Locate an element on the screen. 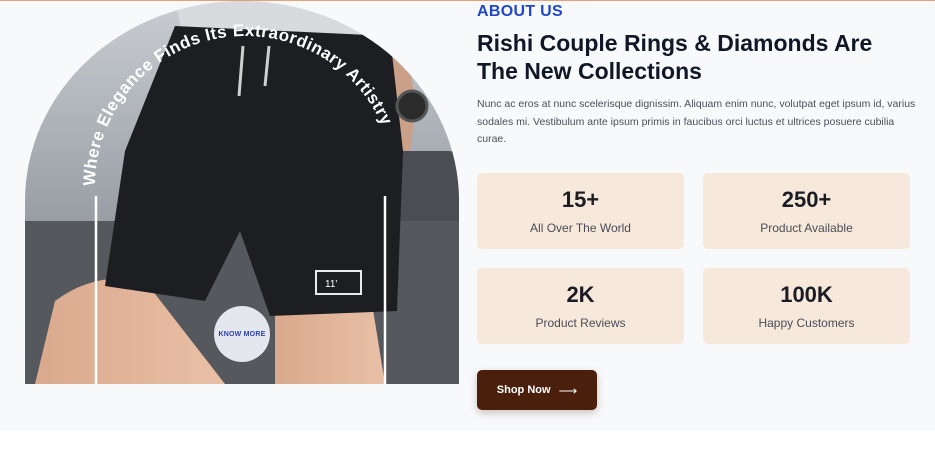 Image resolution: width=935 pixels, height=462 pixels. stat-card: 100K Happy Customers is located at coordinates (806, 306).